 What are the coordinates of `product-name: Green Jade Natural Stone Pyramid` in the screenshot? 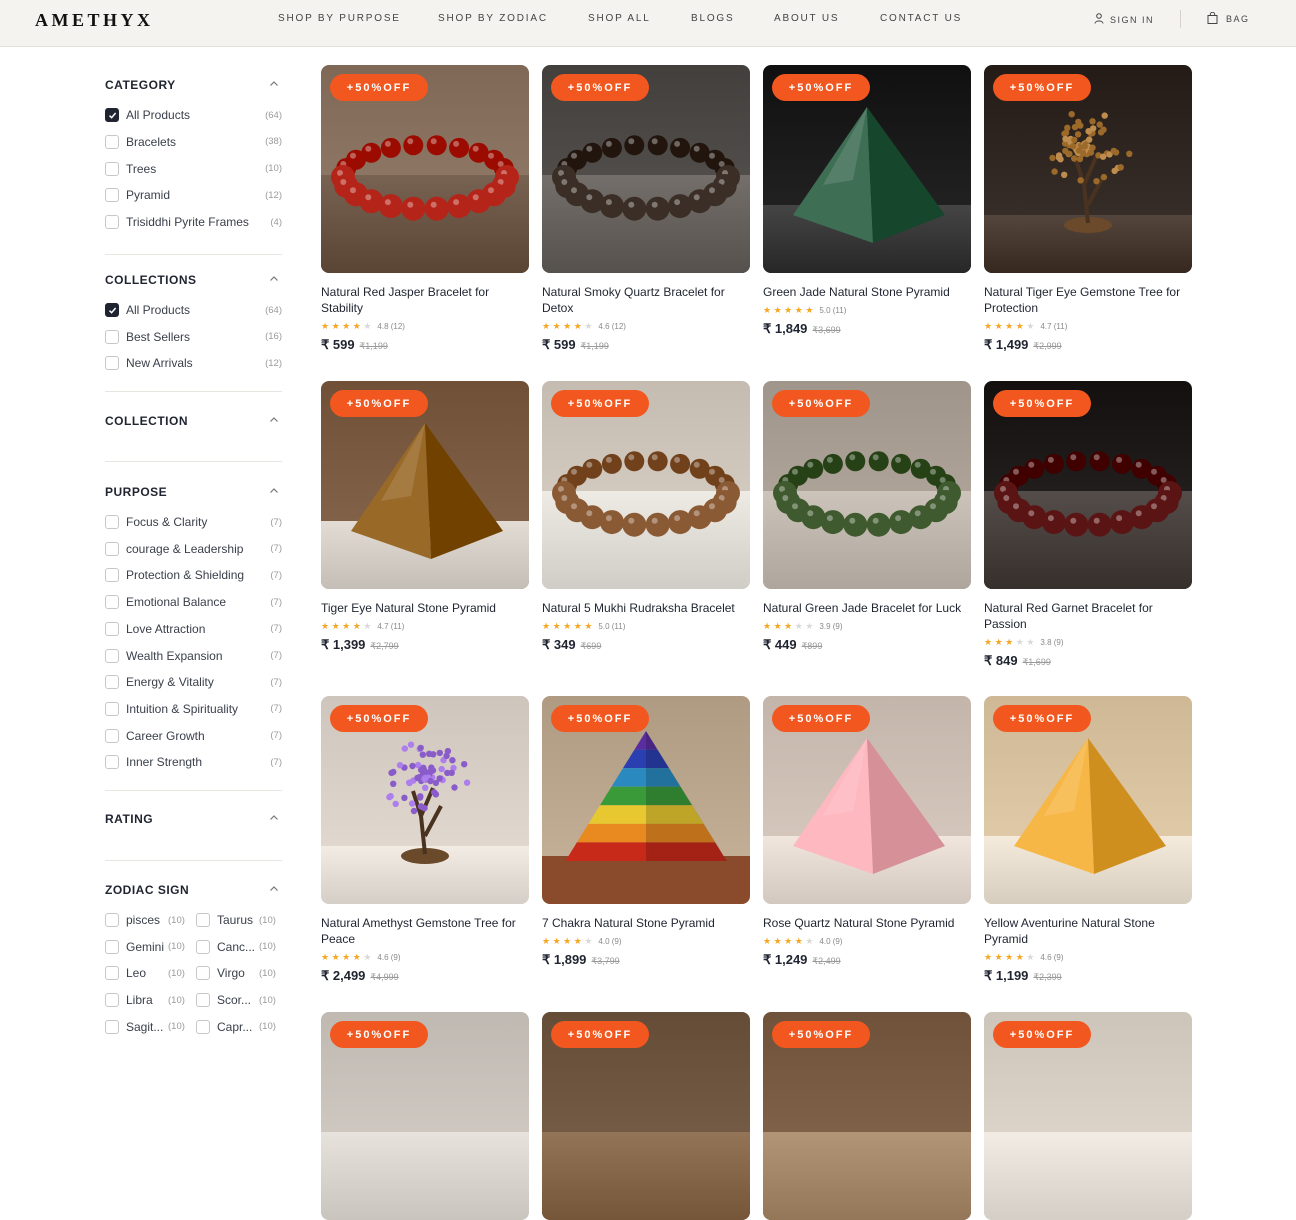 It's located at (867, 292).